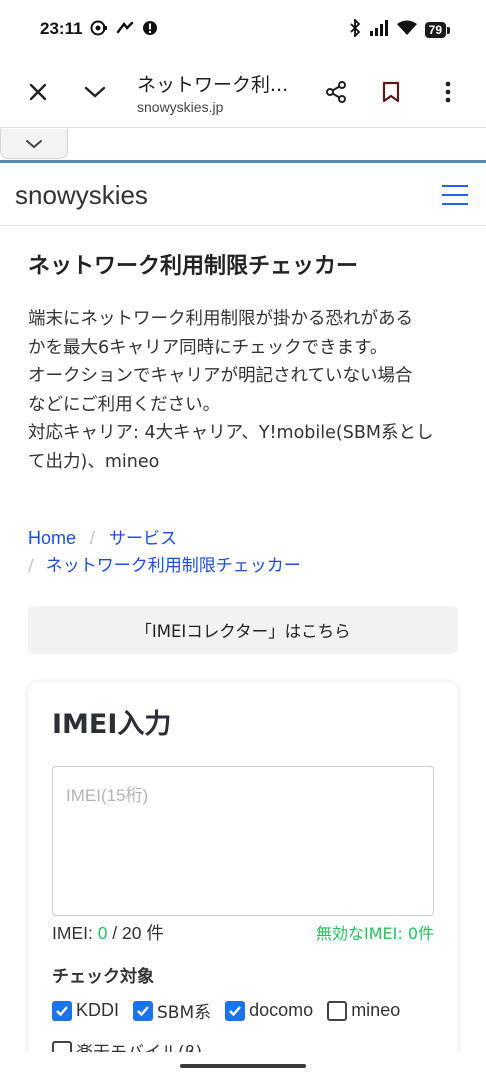 The height and width of the screenshot is (1080, 486). What do you see at coordinates (135, 933) in the screenshot?
I see `imei-count-suffix: / 20 件` at bounding box center [135, 933].